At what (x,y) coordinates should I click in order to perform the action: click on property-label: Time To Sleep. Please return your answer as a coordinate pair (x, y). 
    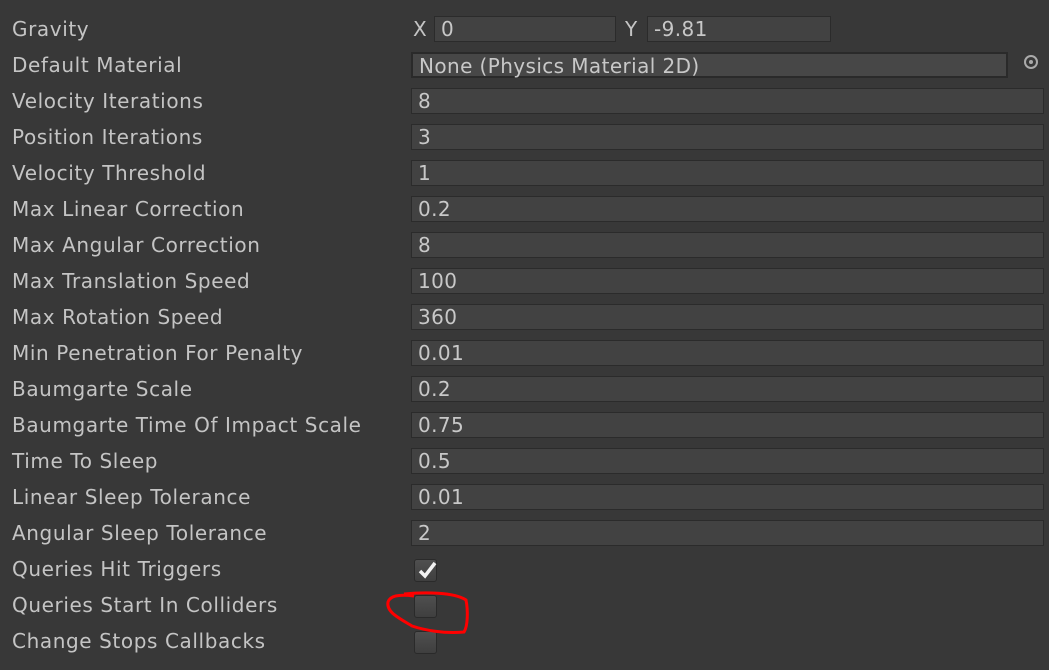
    Looking at the image, I should click on (85, 461).